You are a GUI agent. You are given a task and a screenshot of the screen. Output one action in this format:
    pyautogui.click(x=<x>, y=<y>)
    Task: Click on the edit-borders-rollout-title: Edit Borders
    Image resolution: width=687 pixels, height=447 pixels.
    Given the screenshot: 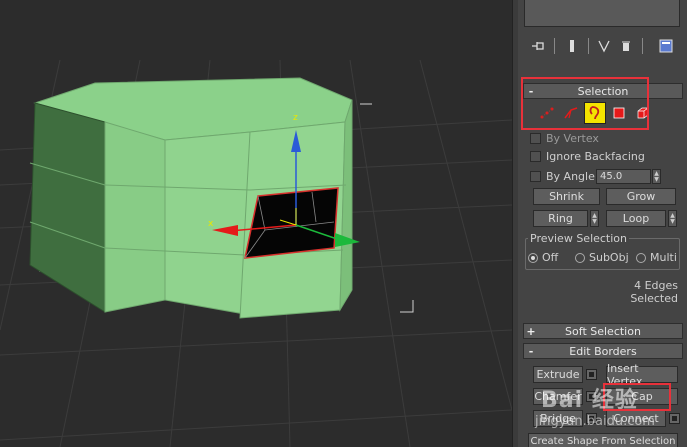 What is the action you would take?
    pyautogui.click(x=603, y=351)
    